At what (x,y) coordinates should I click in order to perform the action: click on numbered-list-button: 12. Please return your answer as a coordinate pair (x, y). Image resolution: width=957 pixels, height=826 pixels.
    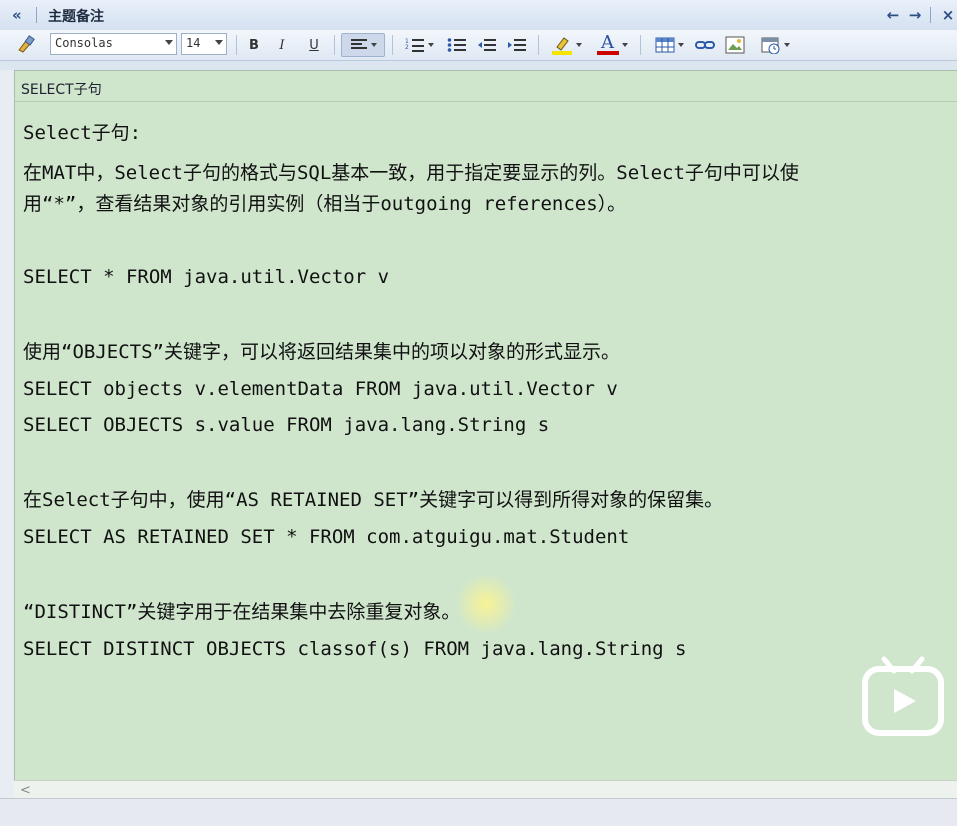
    Looking at the image, I should click on (419, 45).